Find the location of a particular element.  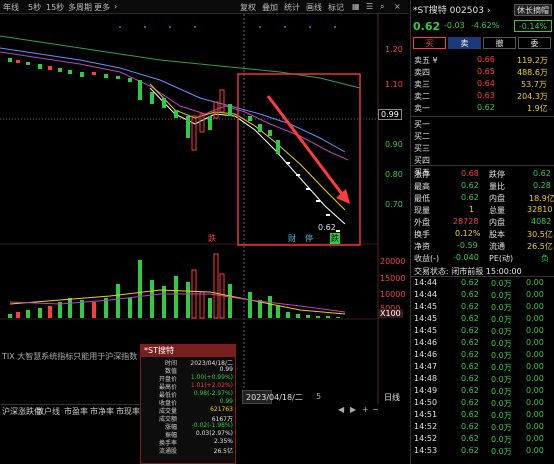

sell-button: 卖 is located at coordinates (464, 43).